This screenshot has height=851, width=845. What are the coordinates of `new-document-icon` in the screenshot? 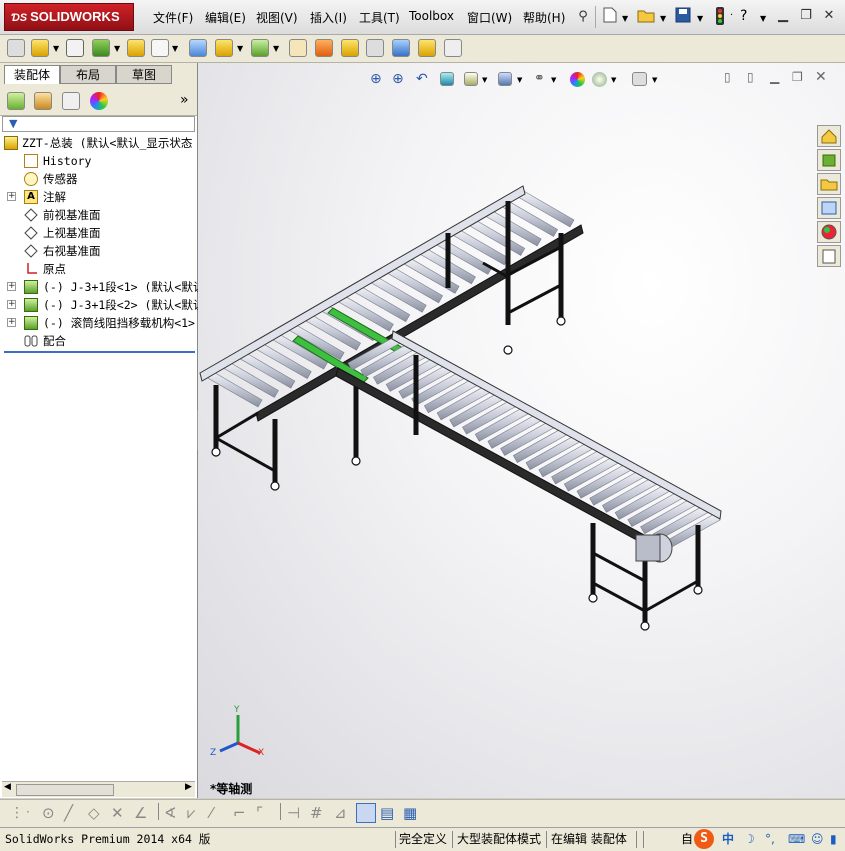 It's located at (610, 17).